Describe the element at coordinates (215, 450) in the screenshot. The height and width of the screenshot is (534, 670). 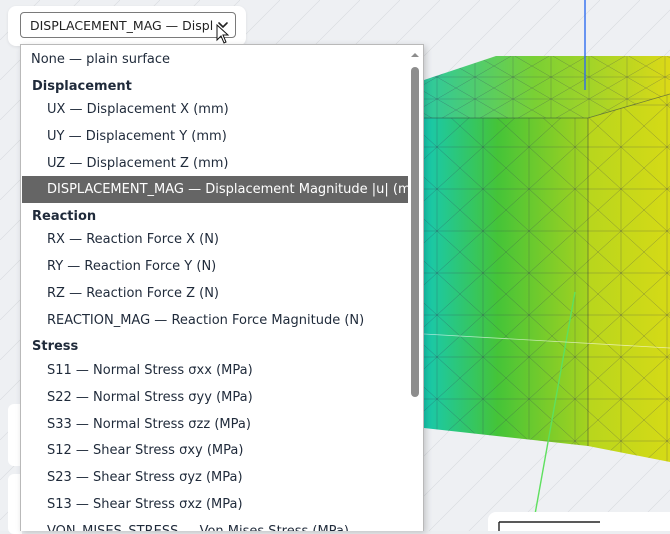
I see `option-s12: S12 — Shear Stress σxy (MPa)` at that location.